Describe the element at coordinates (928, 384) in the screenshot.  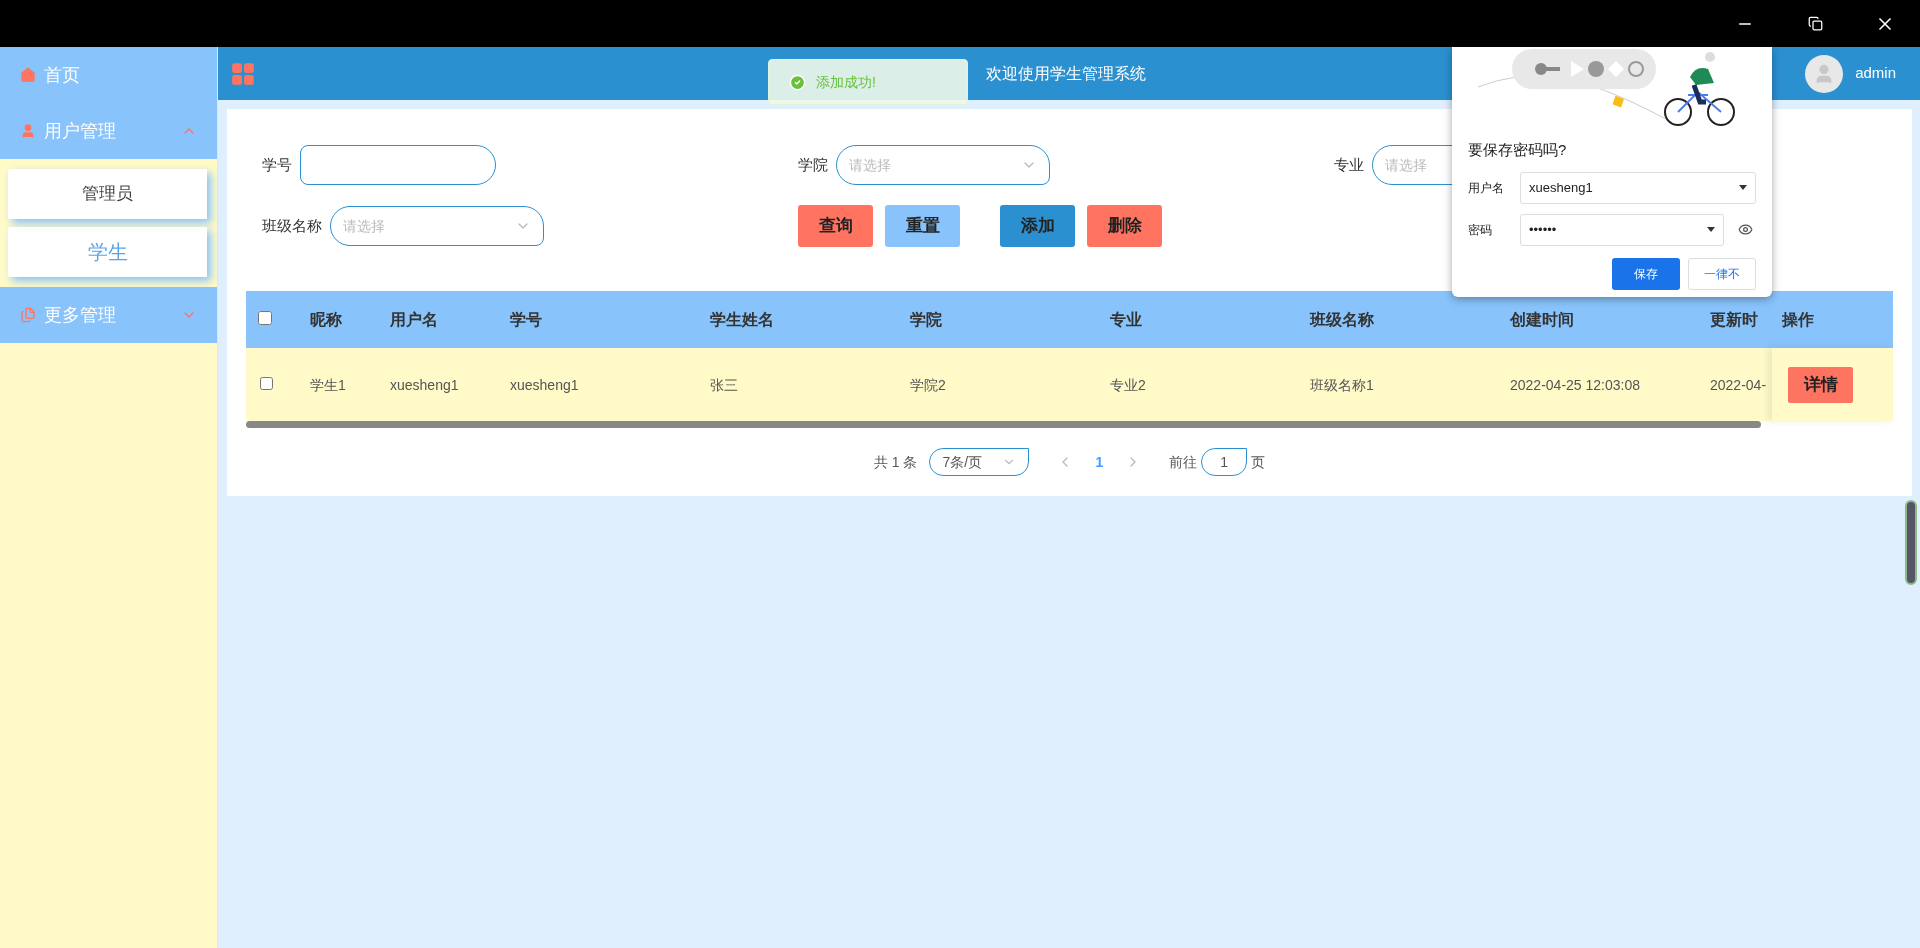
I see `table-cell: 学院2` at that location.